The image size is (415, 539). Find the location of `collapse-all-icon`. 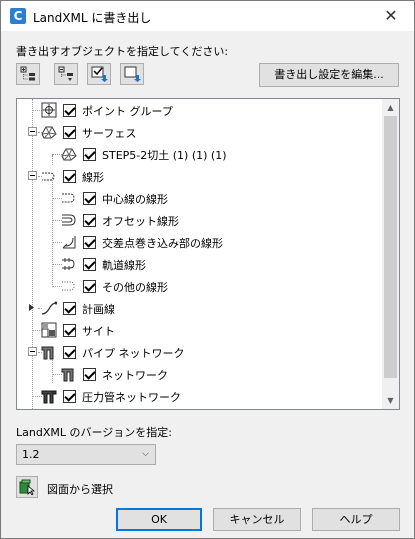

collapse-all-icon is located at coordinates (65, 73).